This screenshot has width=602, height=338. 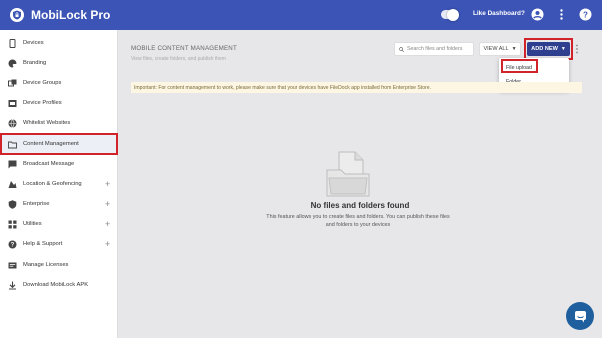 What do you see at coordinates (348, 174) in the screenshot?
I see `empty-folder-icon` at bounding box center [348, 174].